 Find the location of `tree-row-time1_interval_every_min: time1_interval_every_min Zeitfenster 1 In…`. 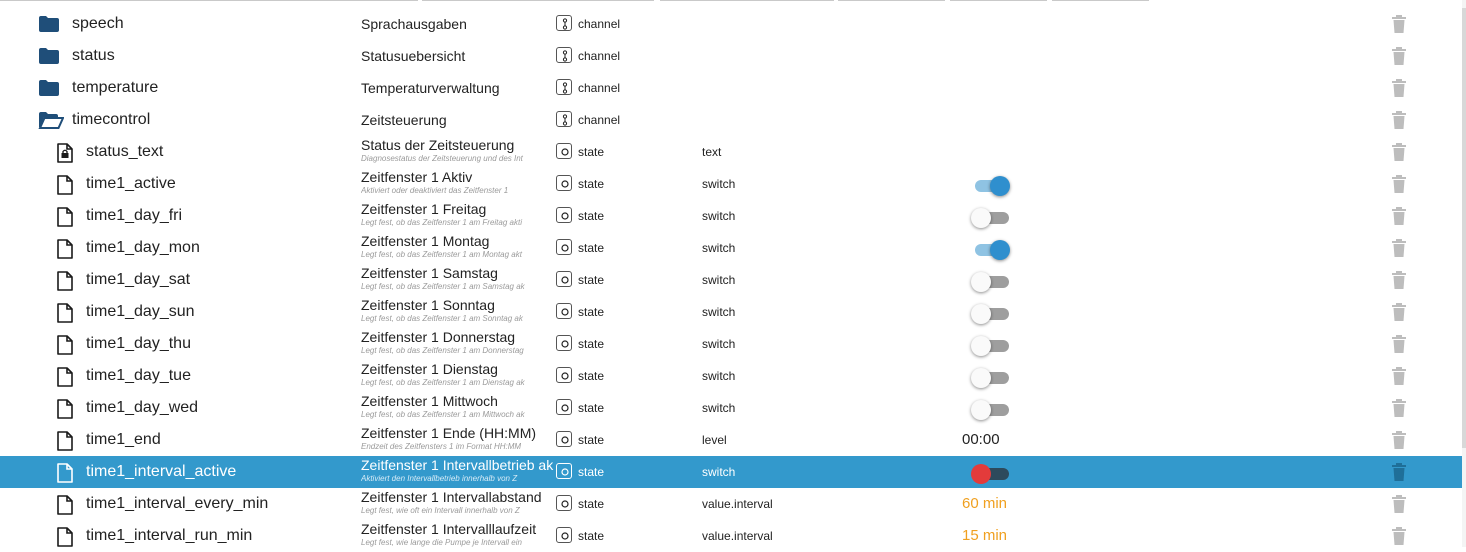

tree-row-time1_interval_every_min: time1_interval_every_min Zeitfenster 1 In… is located at coordinates (731, 504).